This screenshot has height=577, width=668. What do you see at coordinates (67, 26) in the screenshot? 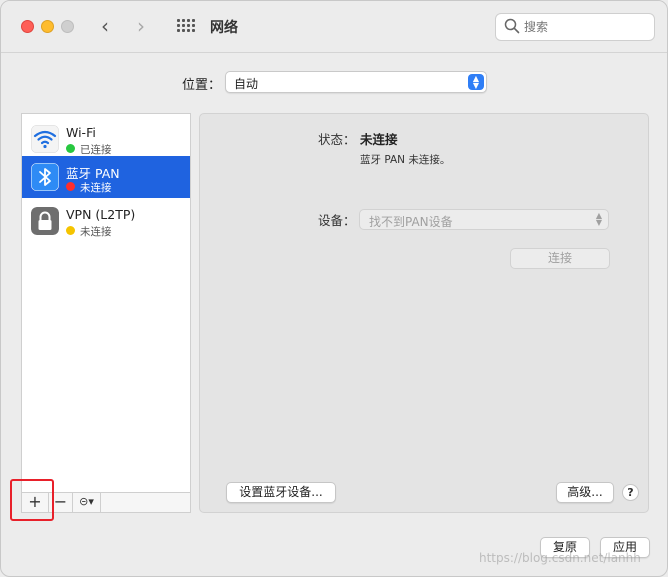
I see `zoom-window-button` at bounding box center [67, 26].